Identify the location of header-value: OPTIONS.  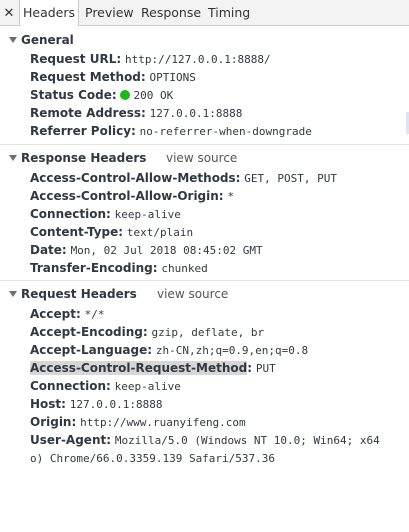
(172, 77).